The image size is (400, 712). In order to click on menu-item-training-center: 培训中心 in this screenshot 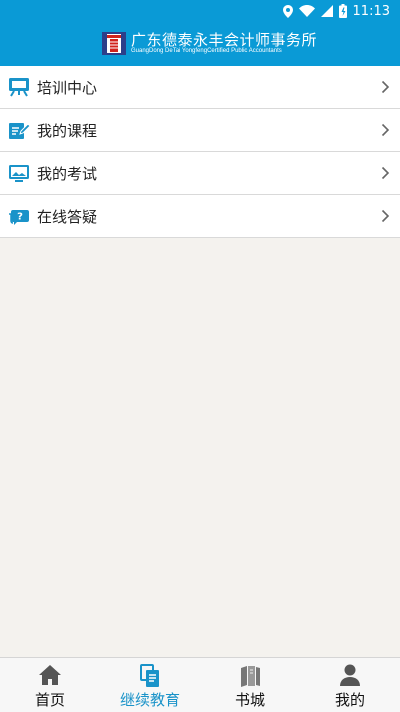, I will do `click(200, 87)`.